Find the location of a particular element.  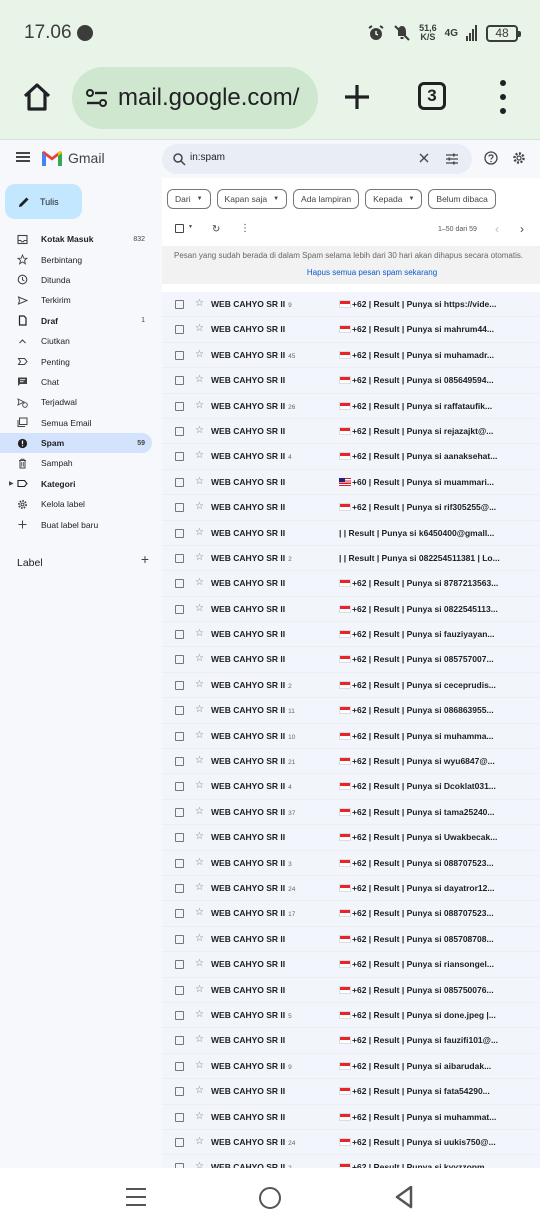

filter-chip-kepada: Kepada ▼ is located at coordinates (394, 199).